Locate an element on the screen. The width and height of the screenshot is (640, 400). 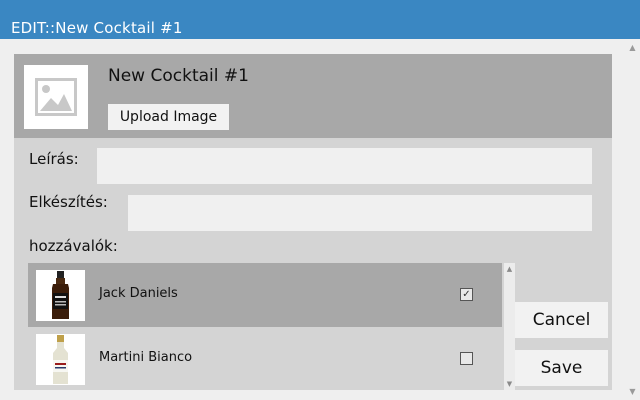
cocktail-name: New Cocktail #1 is located at coordinates (178, 76).